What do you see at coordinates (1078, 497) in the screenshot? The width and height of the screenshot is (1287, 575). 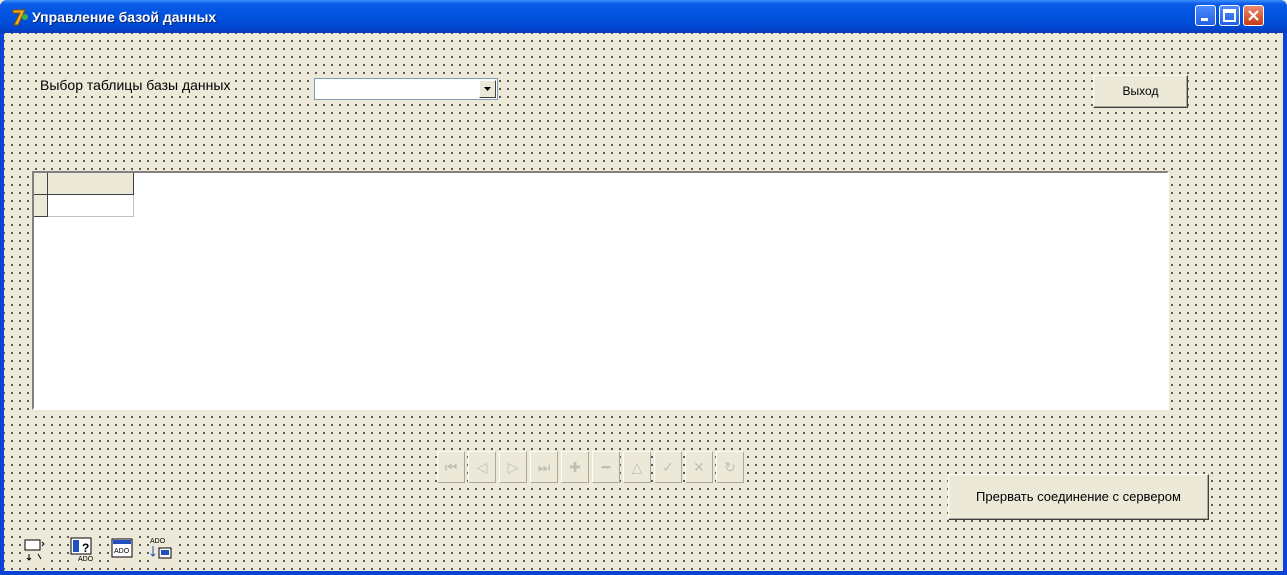 I see `disconnect-button: Прервать соединение с сервером` at bounding box center [1078, 497].